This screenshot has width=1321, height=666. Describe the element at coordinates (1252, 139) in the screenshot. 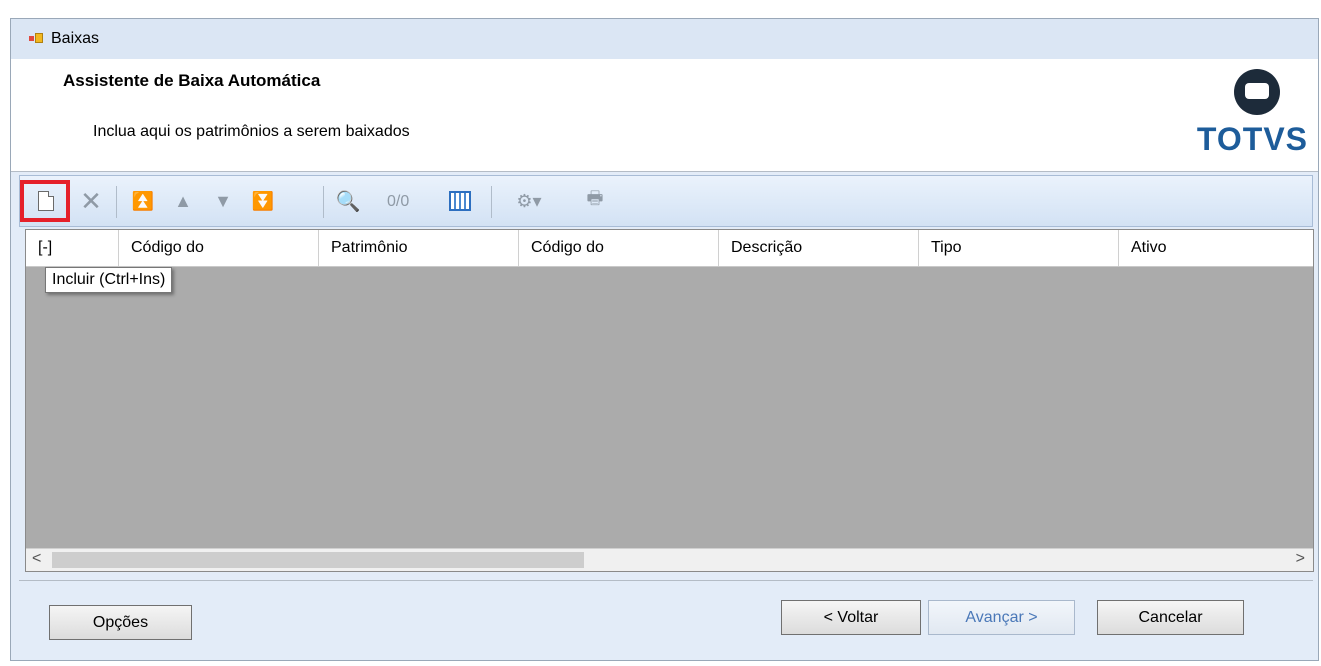

I see `logo-text: TOTVS` at that location.